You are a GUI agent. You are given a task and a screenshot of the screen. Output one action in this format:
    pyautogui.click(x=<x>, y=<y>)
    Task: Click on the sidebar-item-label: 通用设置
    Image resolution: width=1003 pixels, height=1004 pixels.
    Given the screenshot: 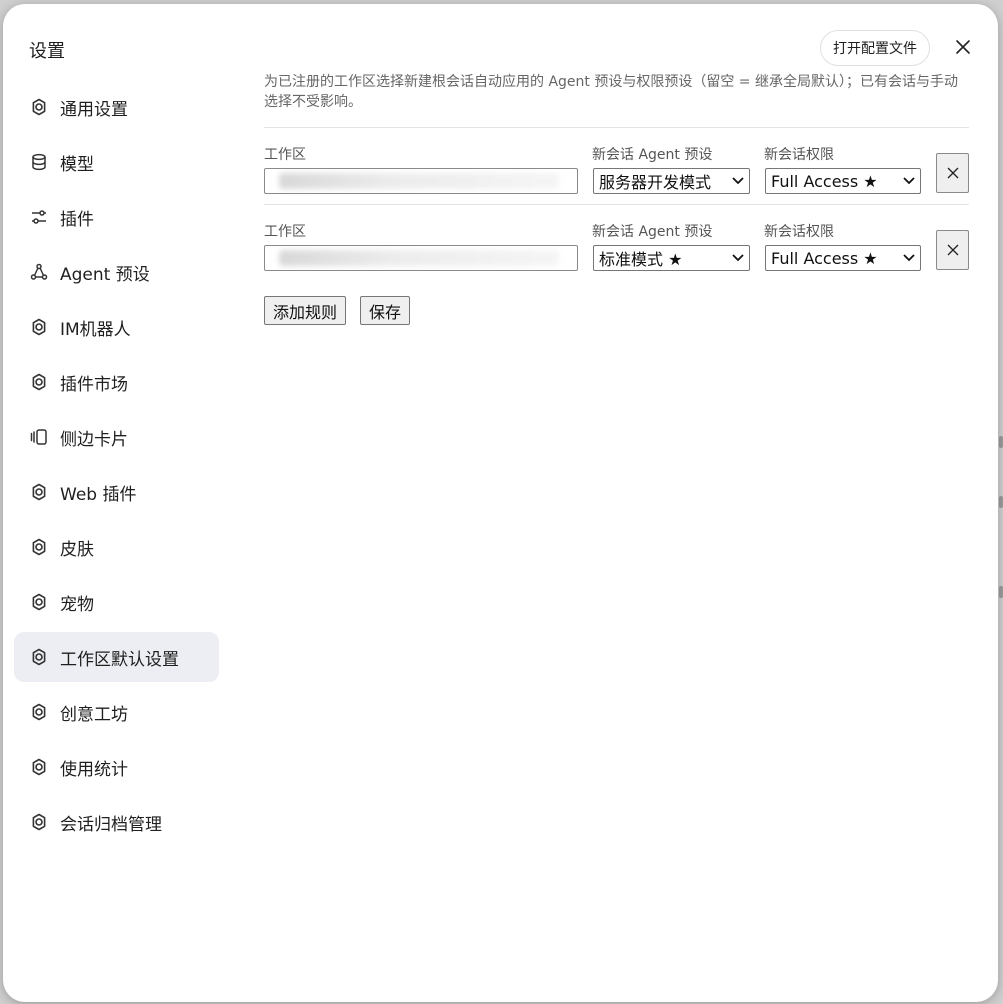 What is the action you would take?
    pyautogui.click(x=94, y=109)
    